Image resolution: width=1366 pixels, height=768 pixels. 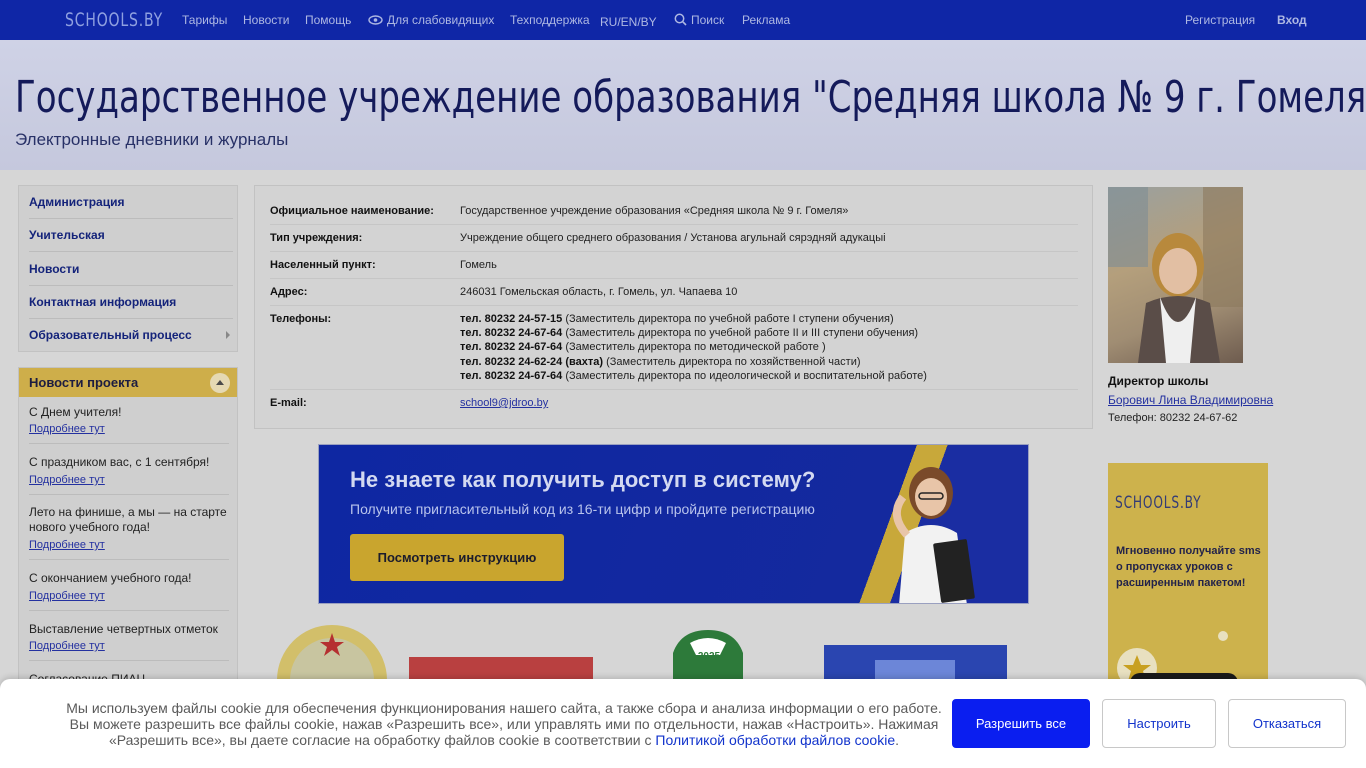 What do you see at coordinates (1173, 418) in the screenshot?
I see `director-phone: Телефон: 80232 24-67-62` at bounding box center [1173, 418].